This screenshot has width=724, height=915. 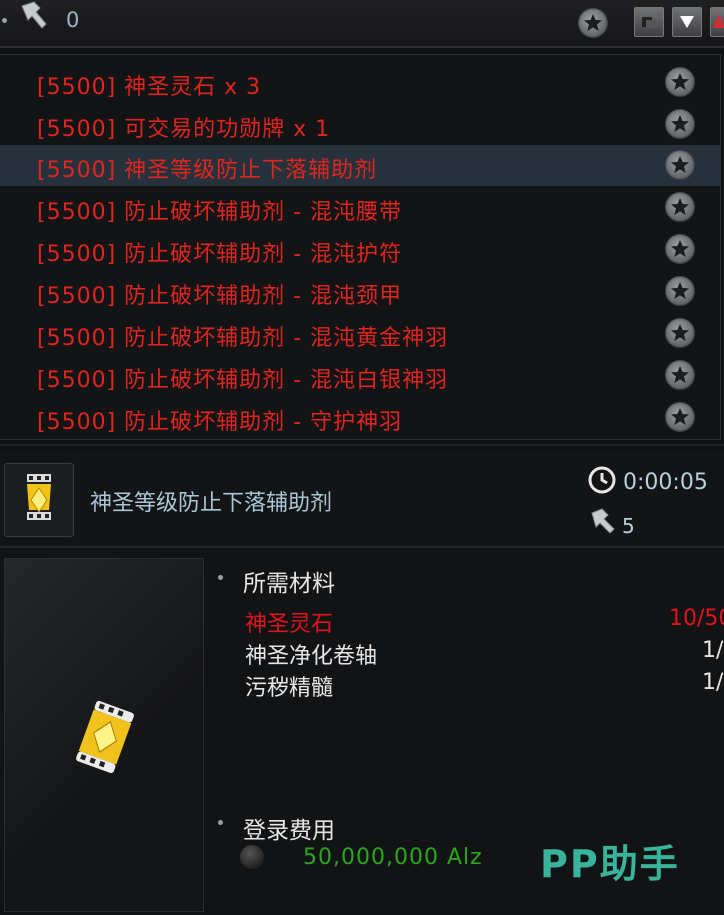 What do you see at coordinates (360, 82) in the screenshot?
I see `recipe-row: [5500] 神圣灵石 x 3` at bounding box center [360, 82].